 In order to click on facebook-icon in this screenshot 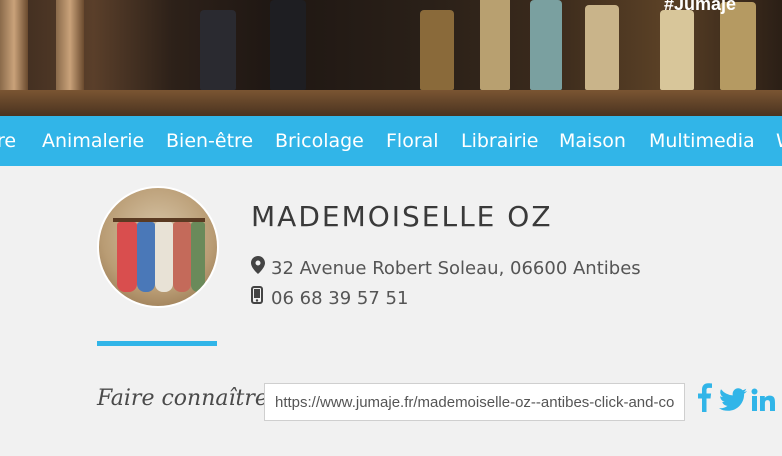, I will do `click(704, 399)`.